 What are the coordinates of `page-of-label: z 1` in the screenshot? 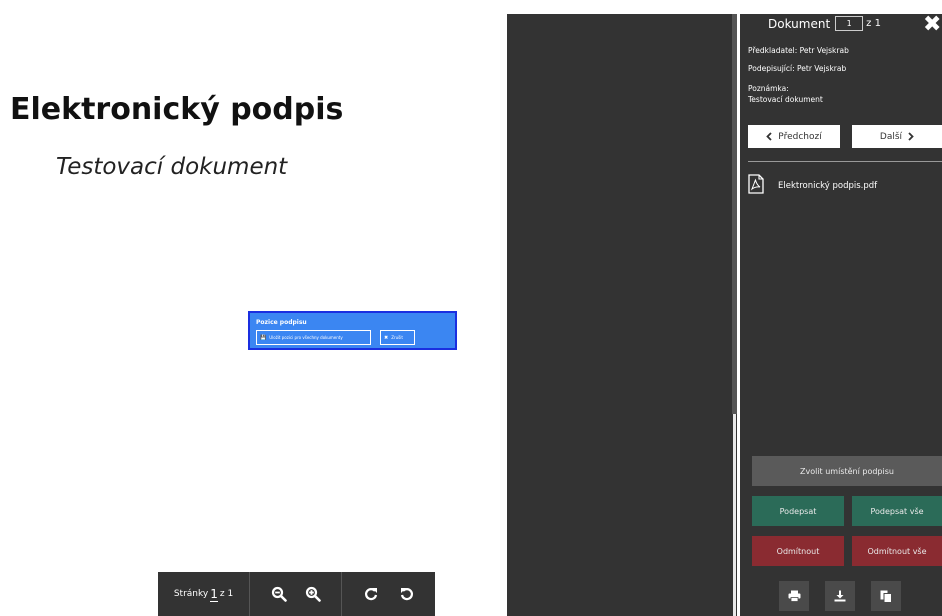 It's located at (226, 594).